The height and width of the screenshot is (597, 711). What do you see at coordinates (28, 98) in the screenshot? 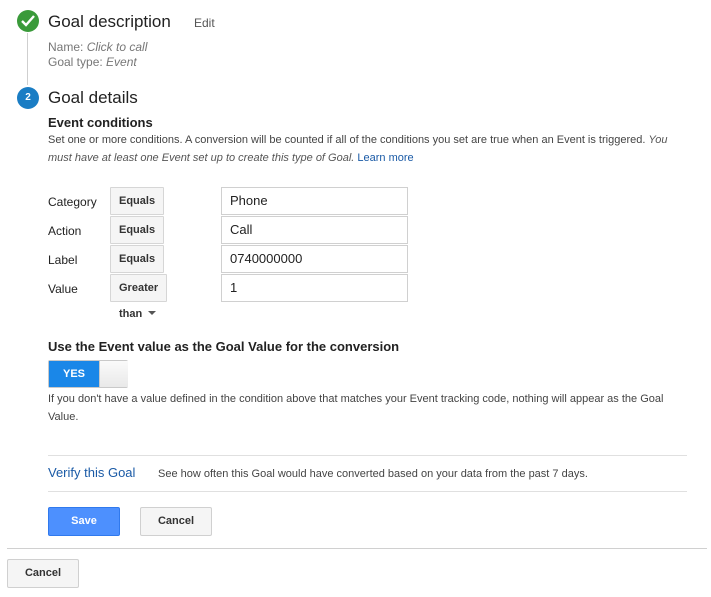
I see `step-number-badge: 2` at bounding box center [28, 98].